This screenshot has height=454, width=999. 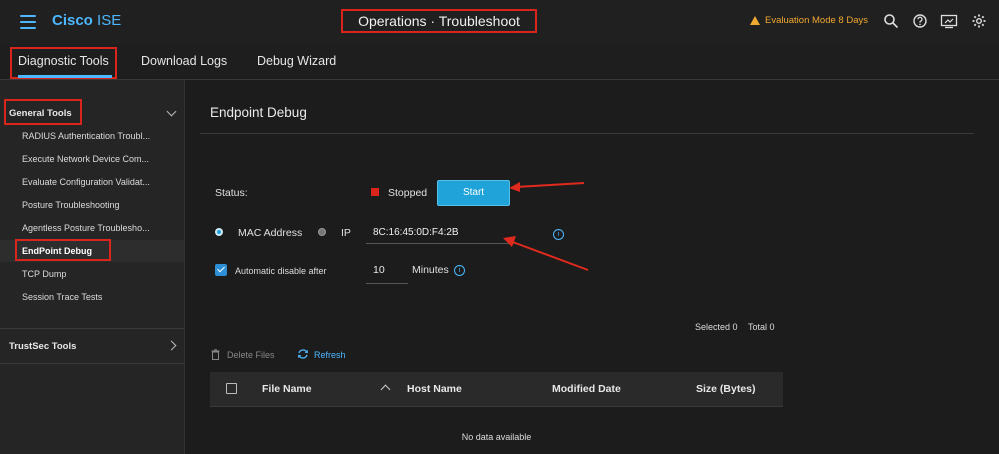 What do you see at coordinates (303, 354) in the screenshot?
I see `refresh-icon` at bounding box center [303, 354].